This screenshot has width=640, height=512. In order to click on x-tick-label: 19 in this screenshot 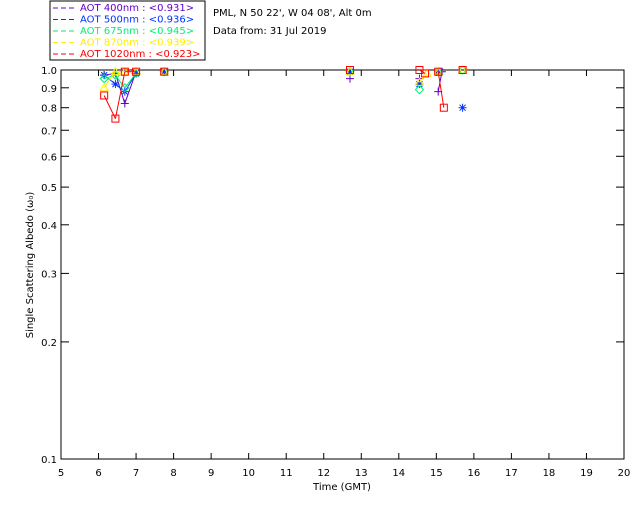, I will do `click(586, 473)`.